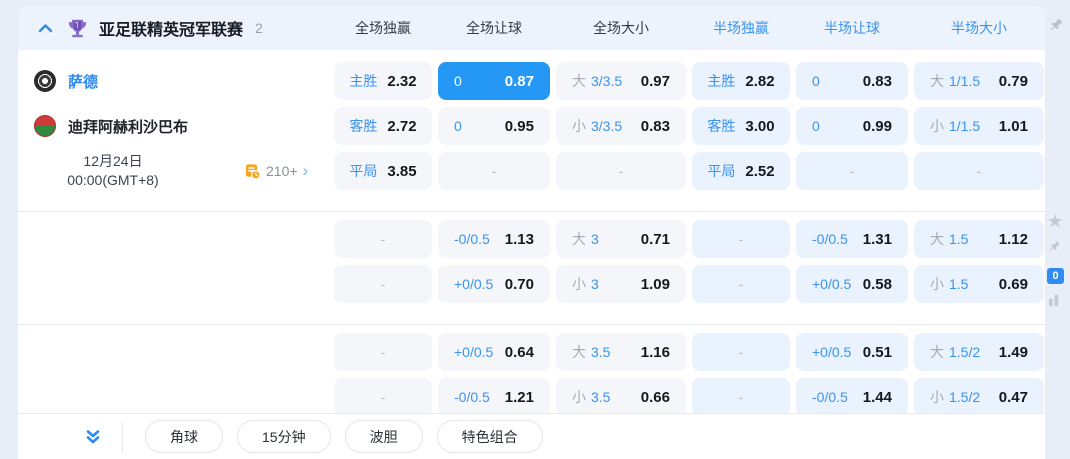 The height and width of the screenshot is (459, 1070). I want to click on column-header-halftime-overunder: 半场大小, so click(979, 28).